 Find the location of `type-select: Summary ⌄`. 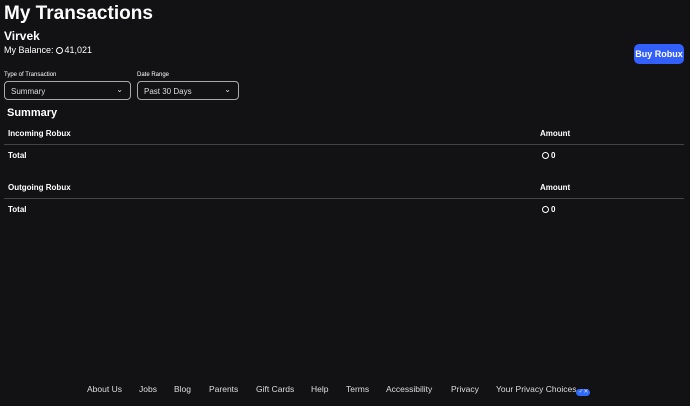

type-select: Summary ⌄ is located at coordinates (67, 90).